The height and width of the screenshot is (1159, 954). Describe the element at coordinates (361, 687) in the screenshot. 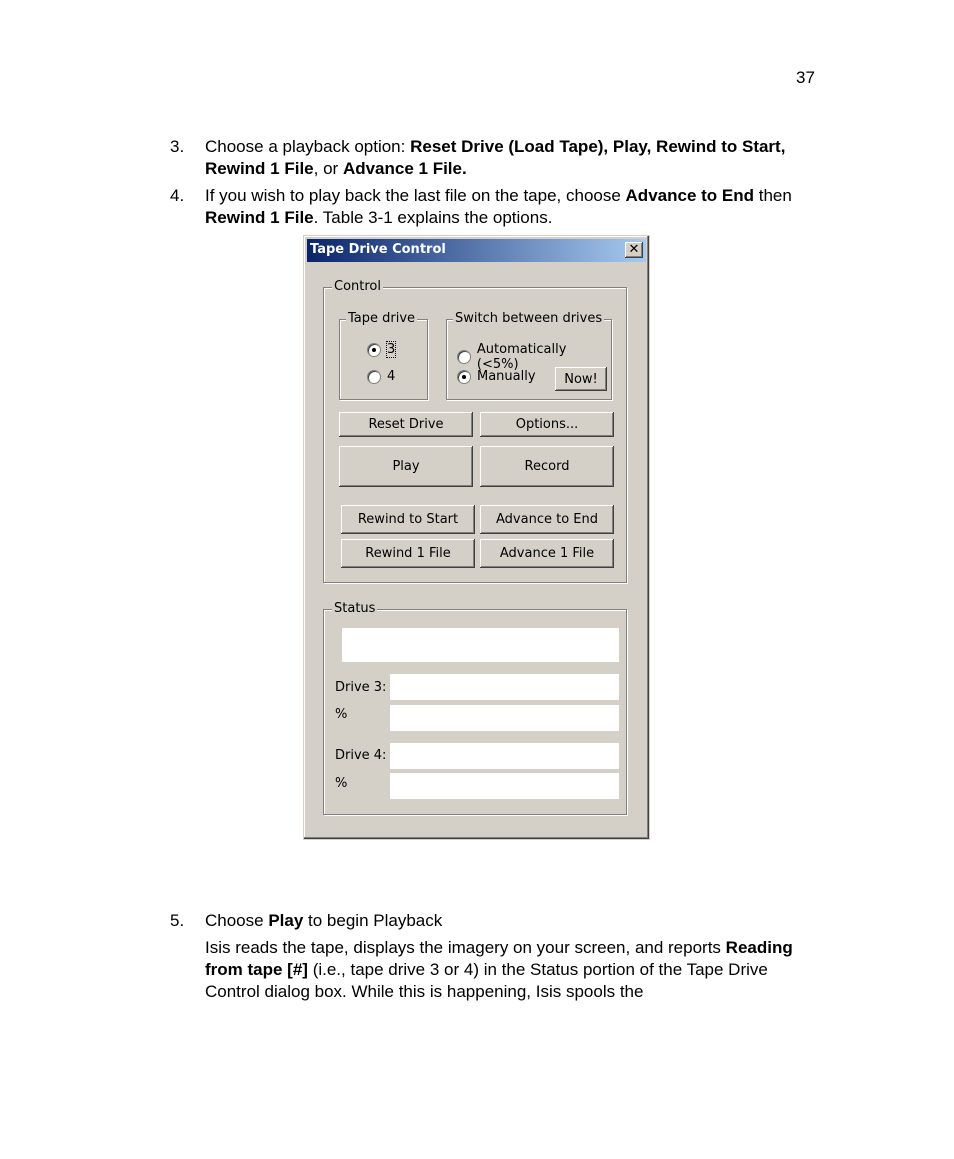

I see `drive-3-label: Drive 3:` at that location.